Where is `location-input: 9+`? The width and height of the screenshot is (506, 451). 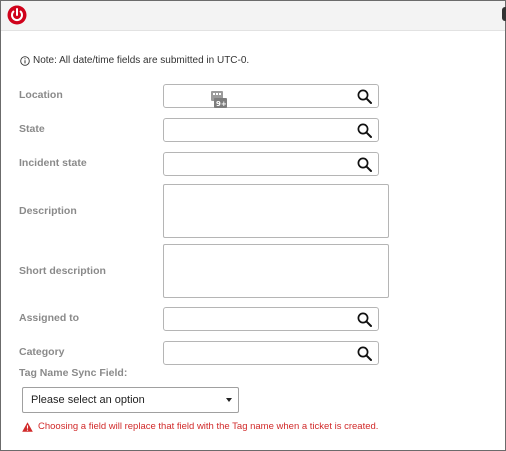 location-input: 9+ is located at coordinates (271, 96).